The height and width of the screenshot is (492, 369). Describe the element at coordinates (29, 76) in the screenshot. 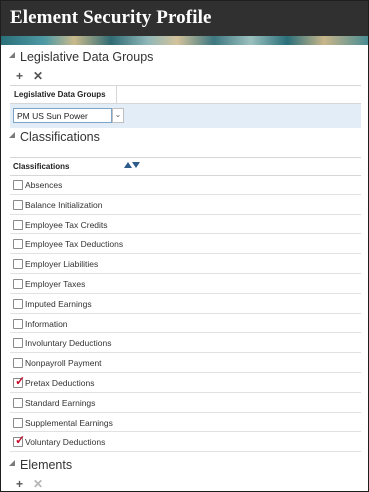

I see `legislative-toolbar: + ✕` at that location.